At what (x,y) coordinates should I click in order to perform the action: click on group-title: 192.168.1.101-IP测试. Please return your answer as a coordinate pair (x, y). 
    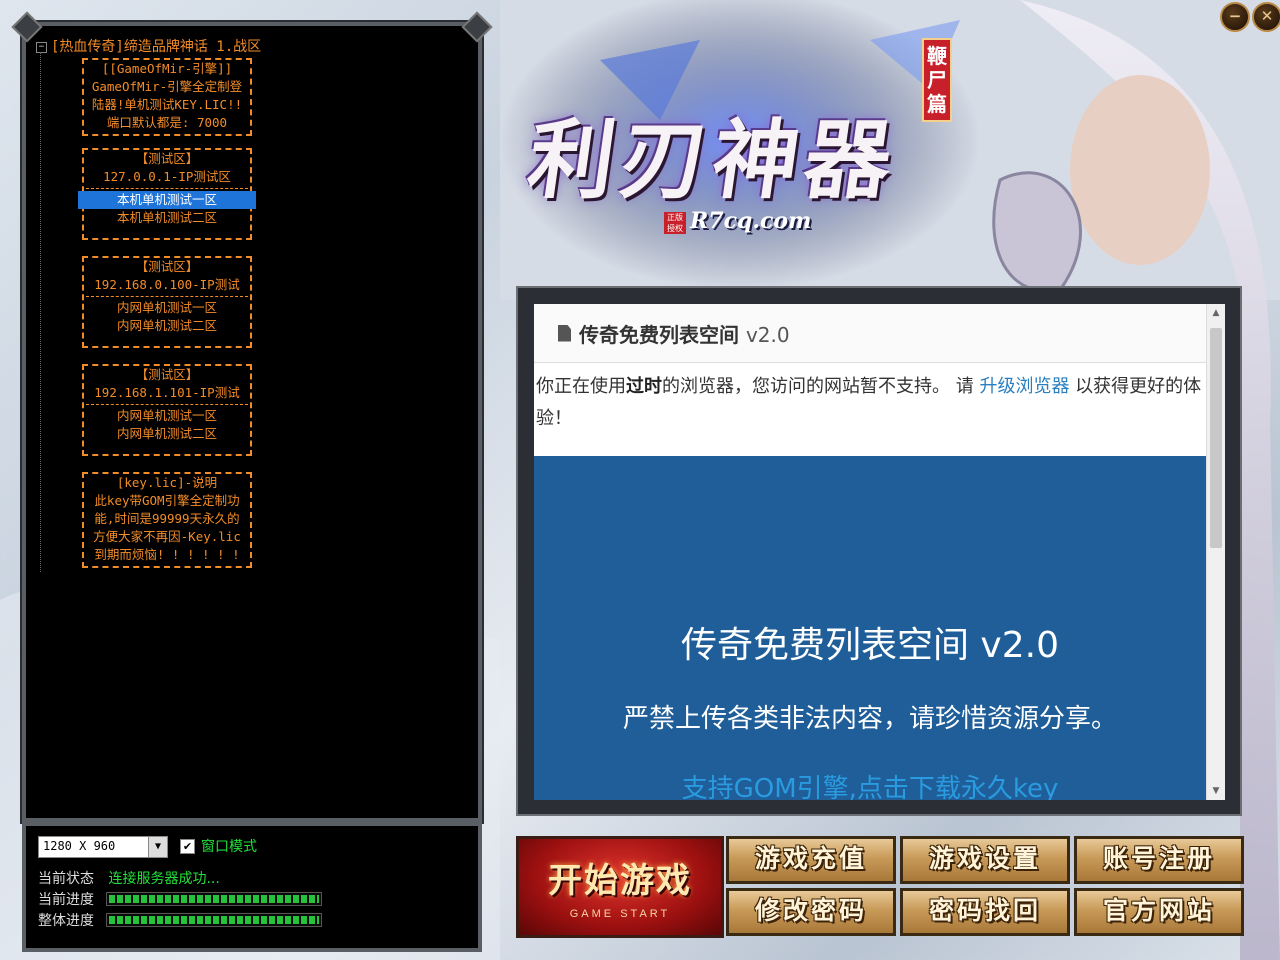
    Looking at the image, I should click on (167, 392).